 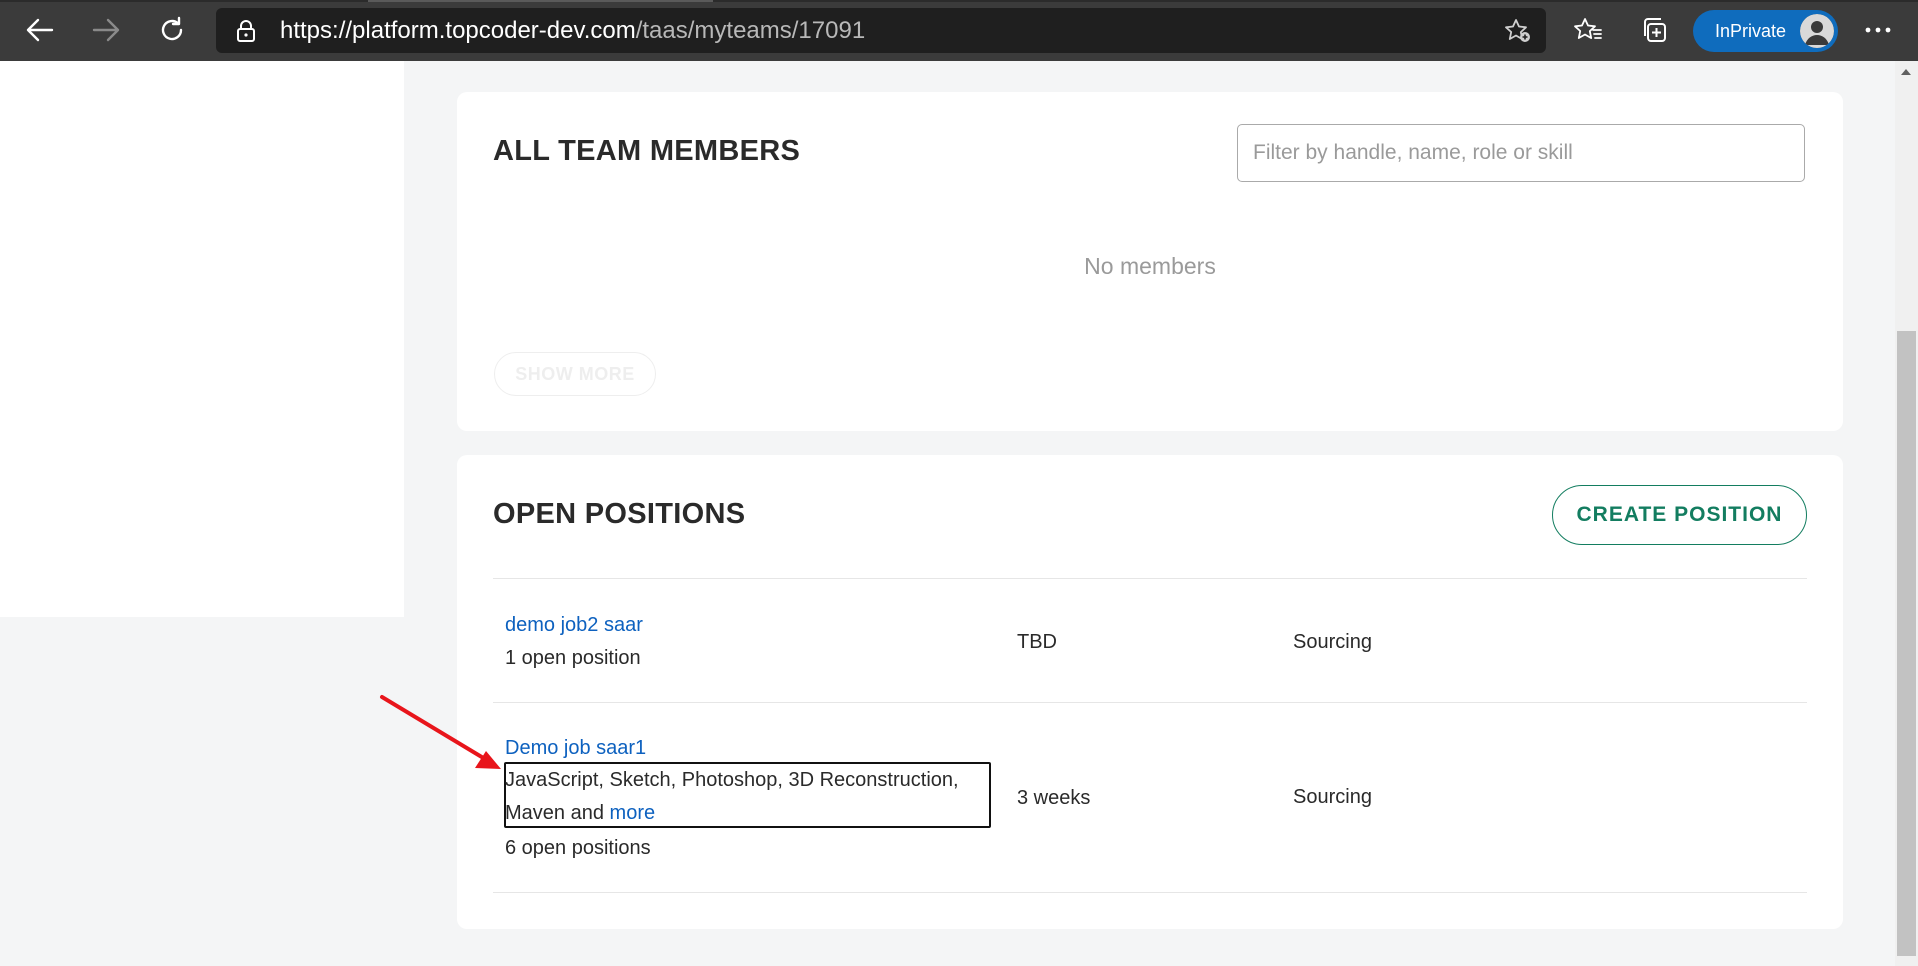 I want to click on position-title-link: Demo job saar1, so click(x=575, y=748).